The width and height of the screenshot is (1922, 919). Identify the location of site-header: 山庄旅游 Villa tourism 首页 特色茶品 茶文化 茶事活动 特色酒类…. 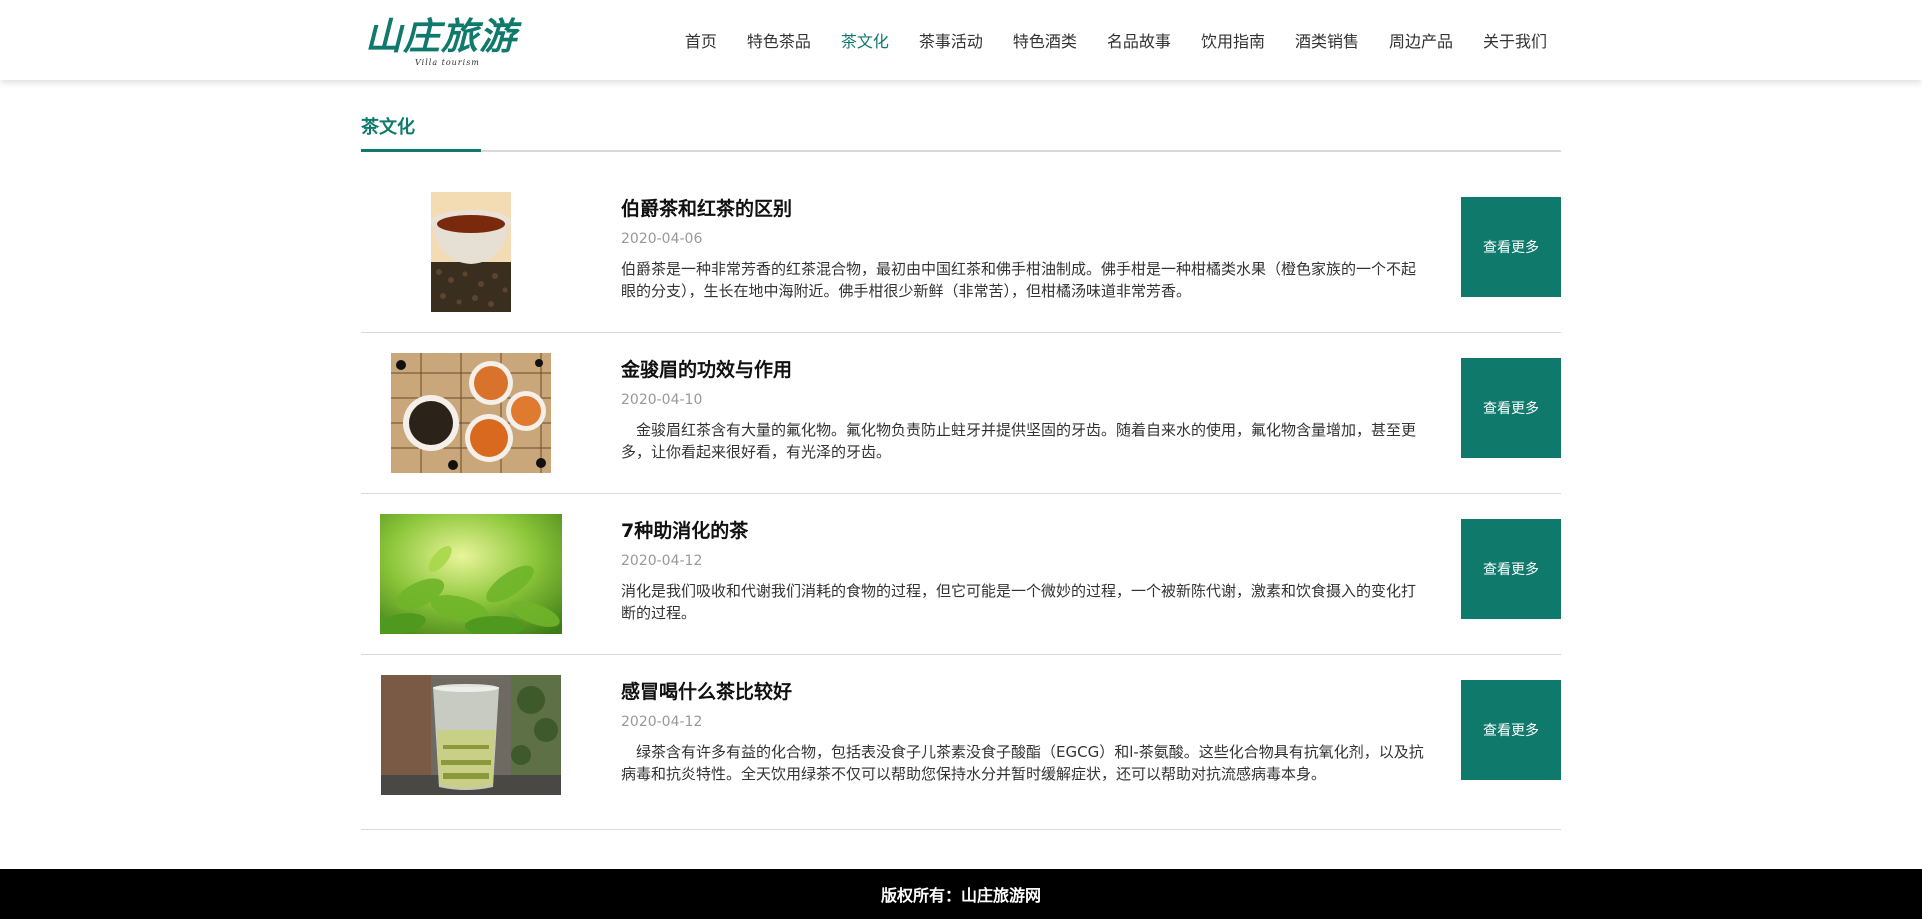
(961, 40).